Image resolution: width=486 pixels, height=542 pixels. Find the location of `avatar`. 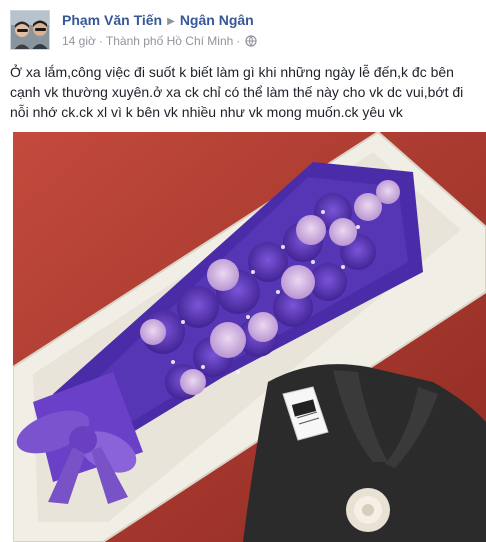

avatar is located at coordinates (30, 30).